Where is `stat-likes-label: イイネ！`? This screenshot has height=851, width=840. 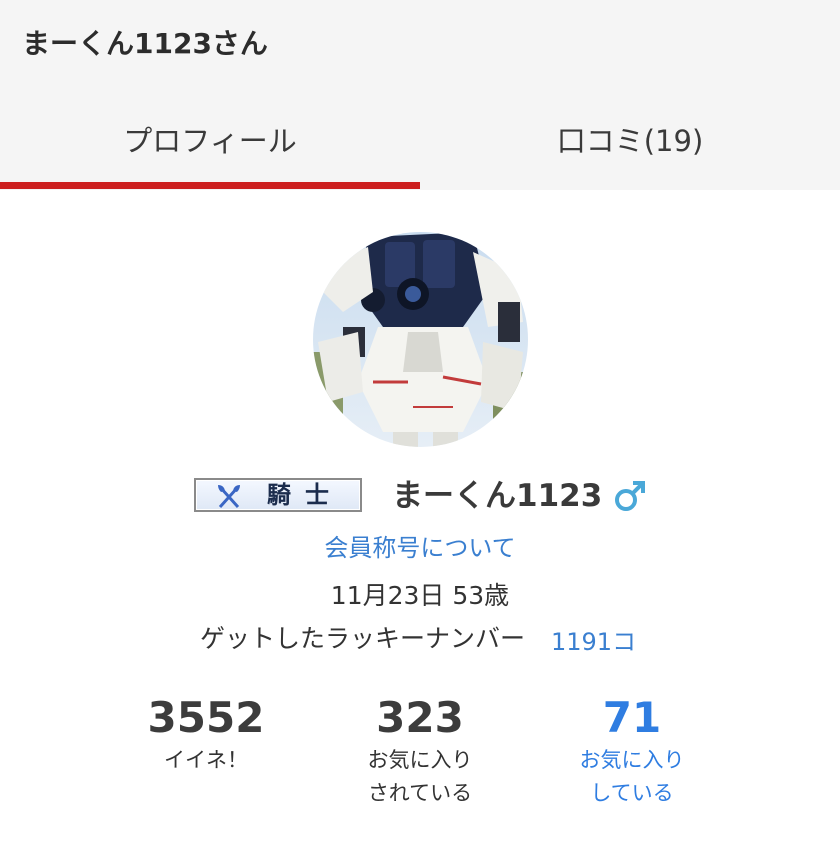 stat-likes-label: イイネ！ is located at coordinates (206, 760).